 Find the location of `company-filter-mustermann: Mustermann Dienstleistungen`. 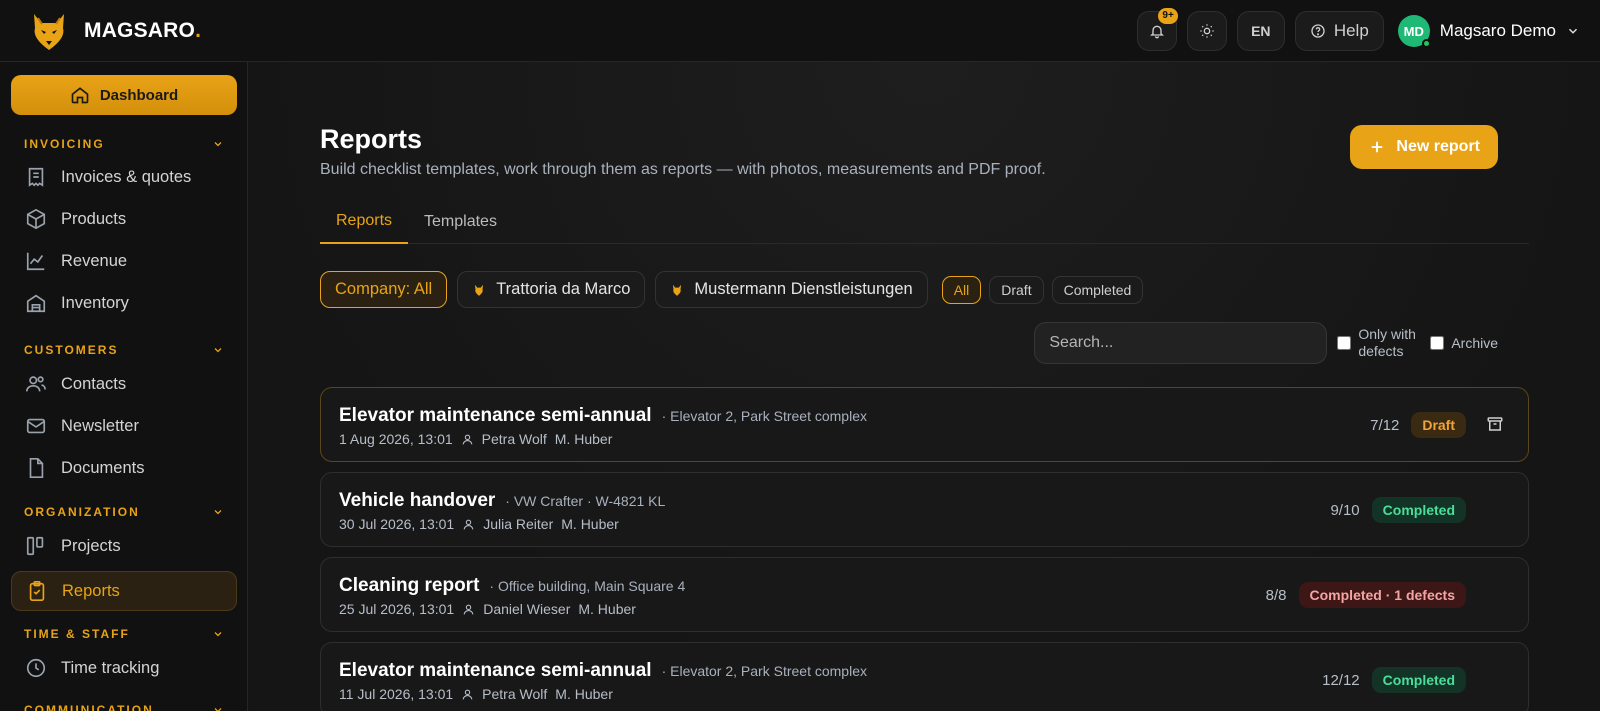

company-filter-mustermann: Mustermann Dienstleistungen is located at coordinates (791, 289).